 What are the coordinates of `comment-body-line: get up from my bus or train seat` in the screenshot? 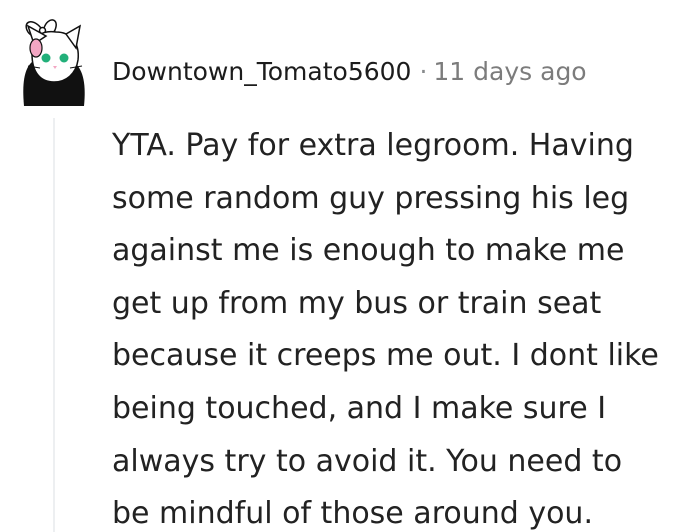 It's located at (357, 303).